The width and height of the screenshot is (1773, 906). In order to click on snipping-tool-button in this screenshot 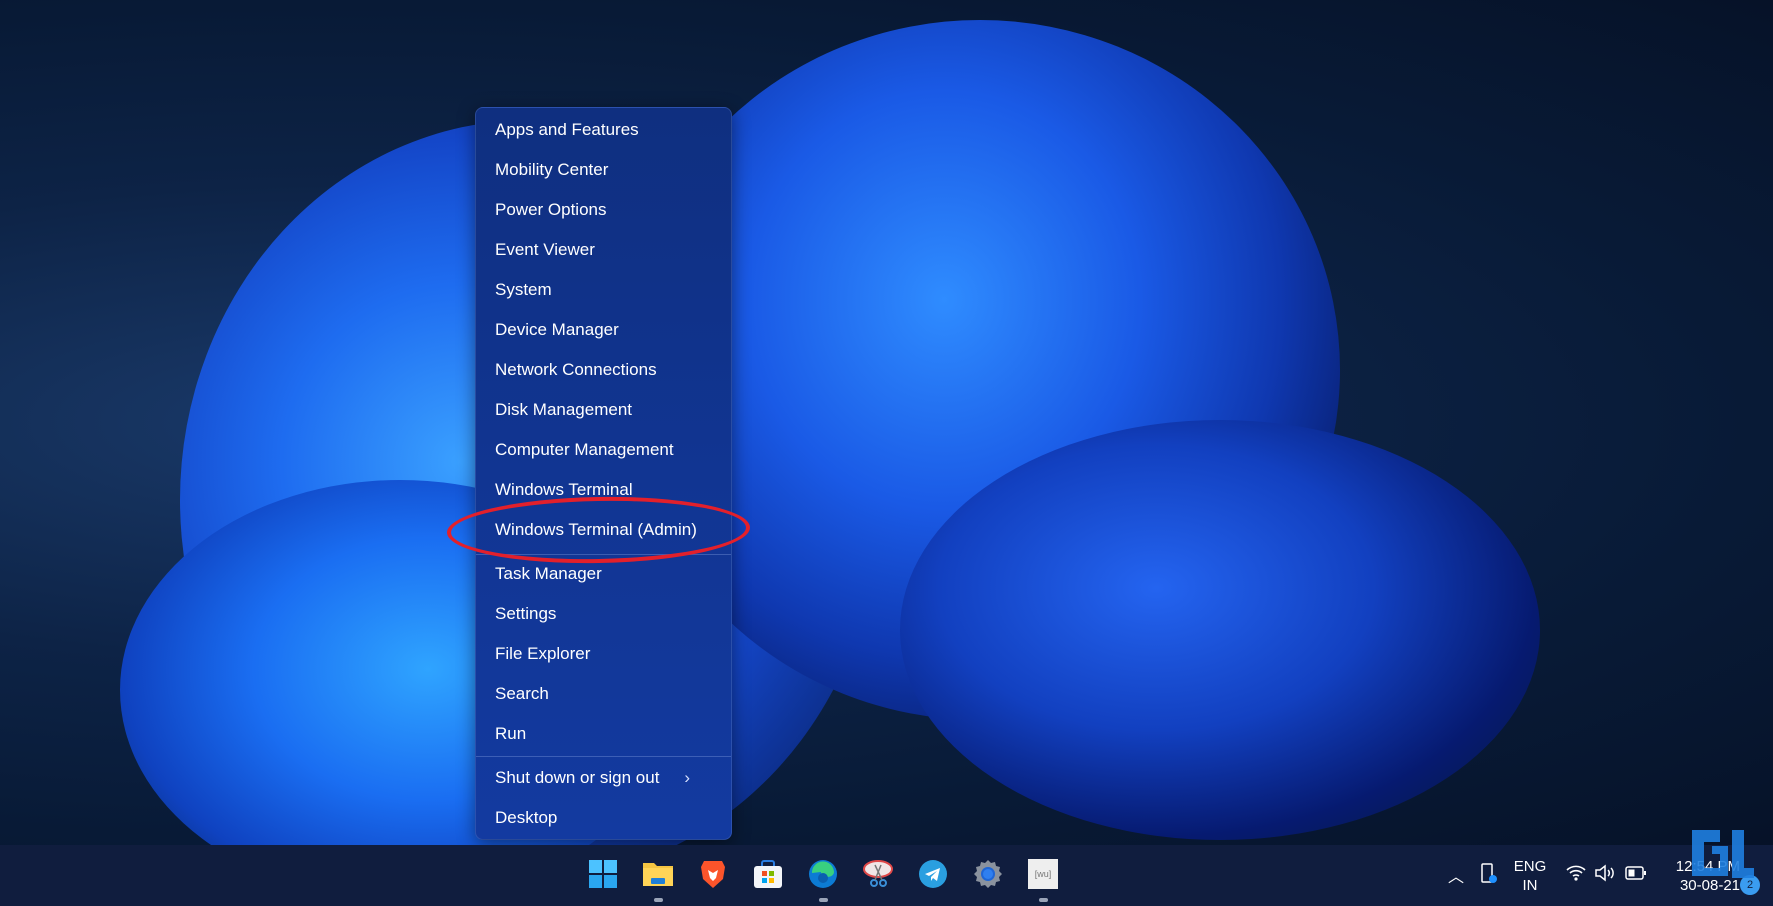, I will do `click(878, 874)`.